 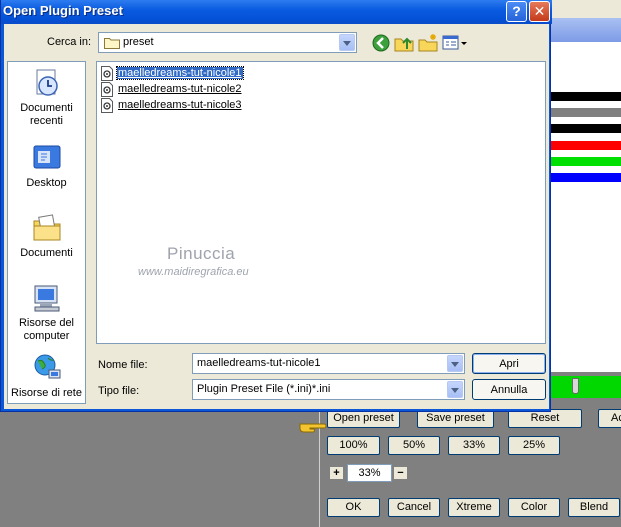 What do you see at coordinates (264, 389) in the screenshot?
I see `file-type-value: Plugin Preset File (*.ini)*.ini` at bounding box center [264, 389].